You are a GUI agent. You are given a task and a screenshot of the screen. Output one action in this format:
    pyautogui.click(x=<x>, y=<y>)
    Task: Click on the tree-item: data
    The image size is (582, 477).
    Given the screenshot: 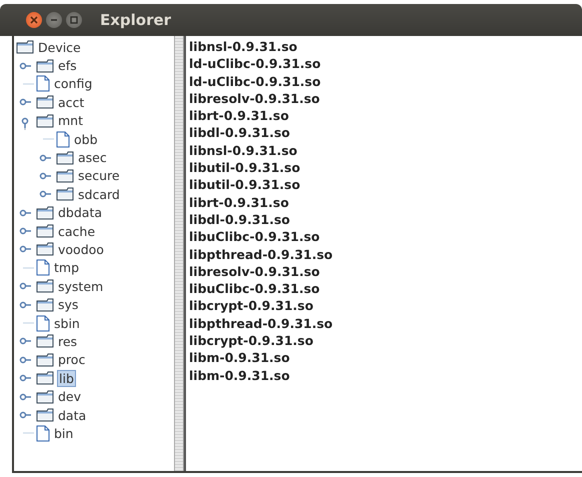 What is the action you would take?
    pyautogui.click(x=72, y=415)
    